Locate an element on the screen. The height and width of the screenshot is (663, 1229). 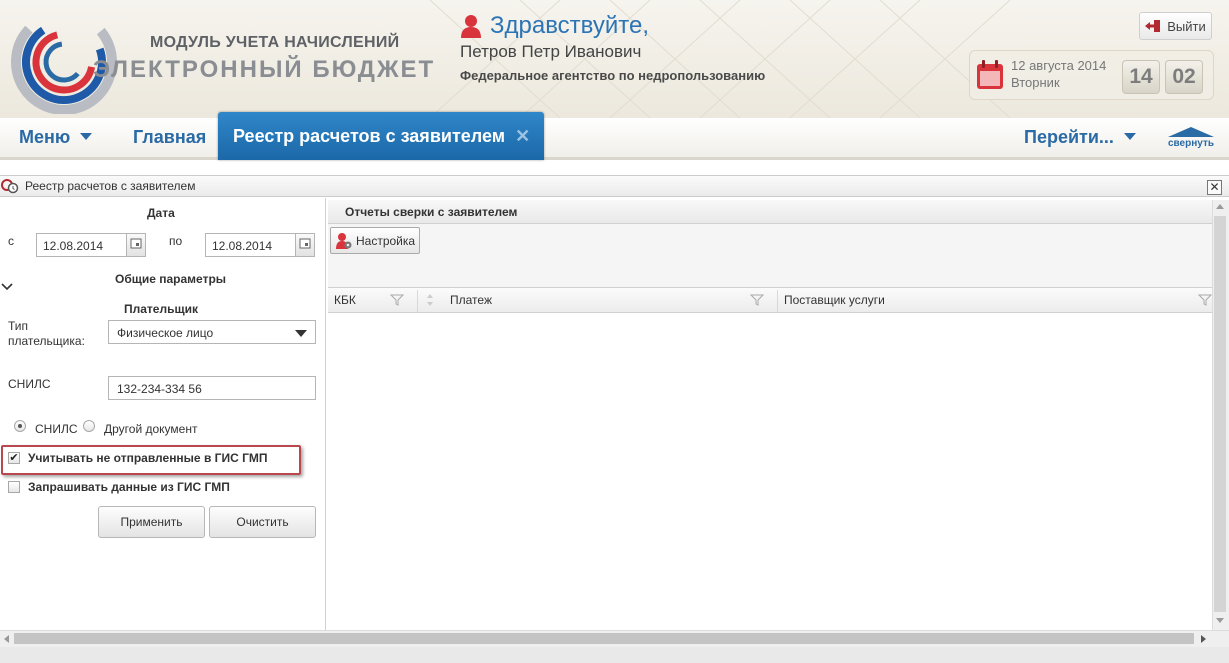
user-name: Петров Петр Иванович is located at coordinates (551, 51).